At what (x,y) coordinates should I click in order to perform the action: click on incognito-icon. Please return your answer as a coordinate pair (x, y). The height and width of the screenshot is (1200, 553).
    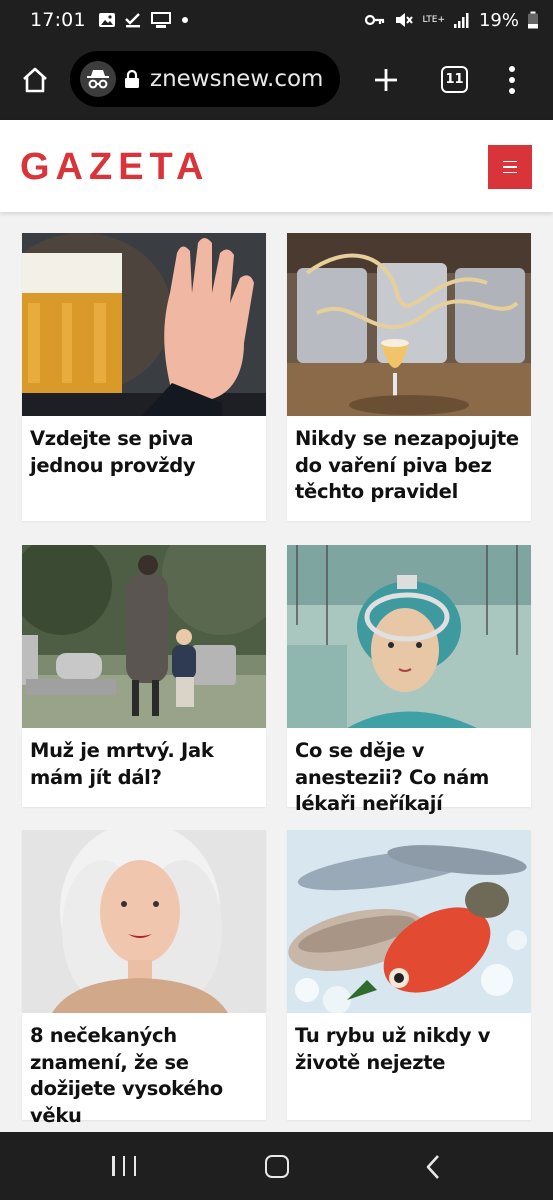
    Looking at the image, I should click on (98, 79).